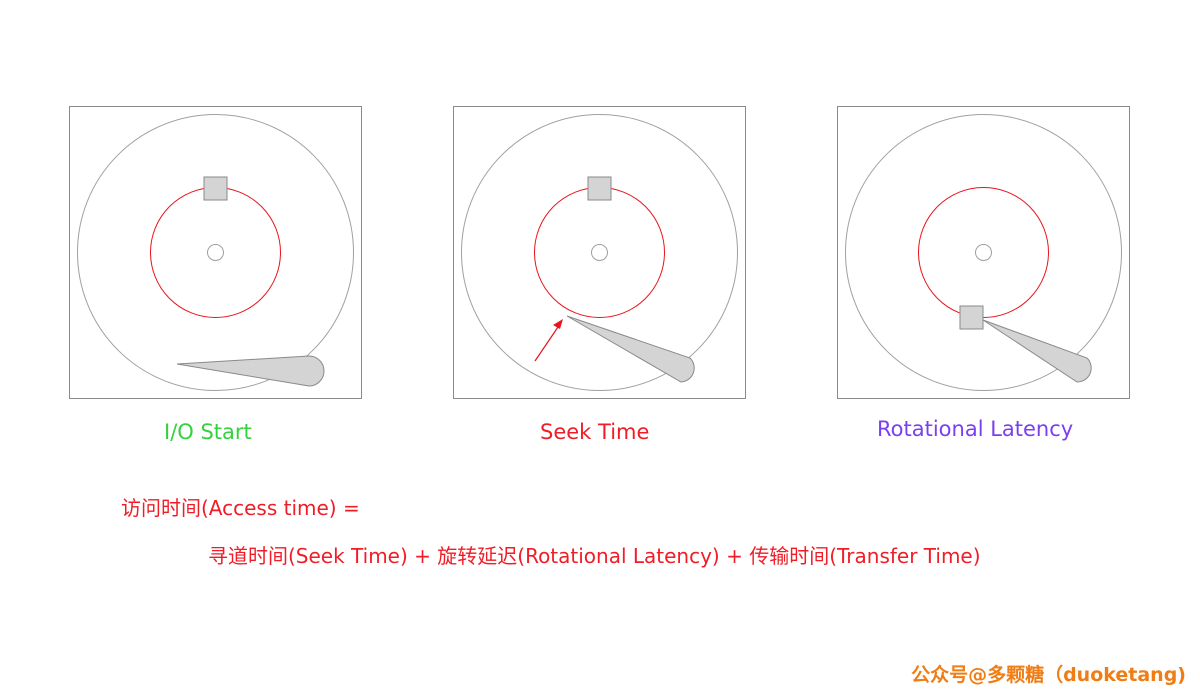  I want to click on caption-io-start: I/O Start, so click(208, 432).